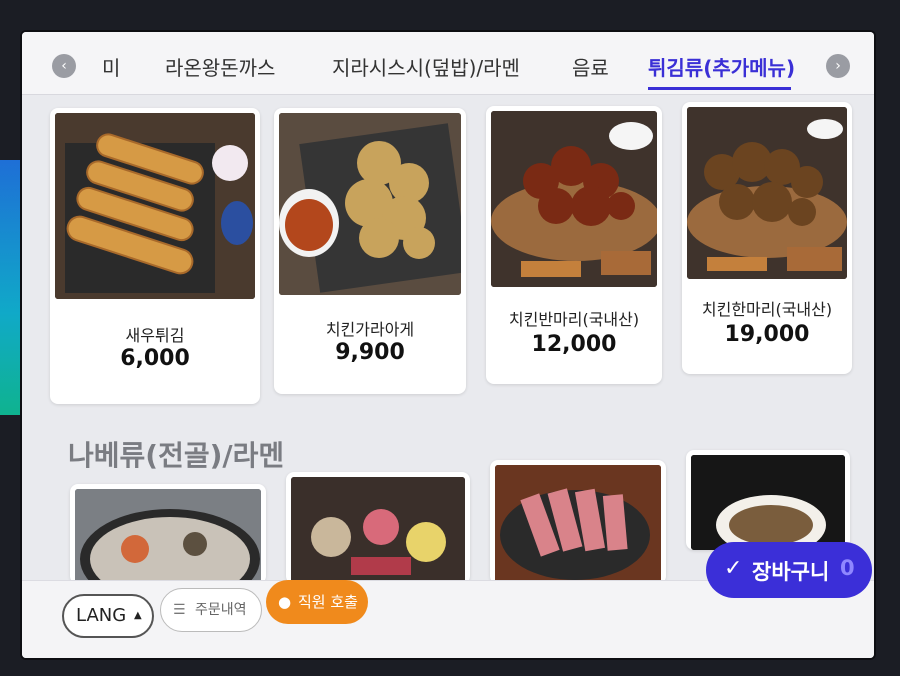 The height and width of the screenshot is (676, 900). What do you see at coordinates (426, 66) in the screenshot?
I see `tab-category-3: 지라시스시(덮밥)/라멘` at bounding box center [426, 66].